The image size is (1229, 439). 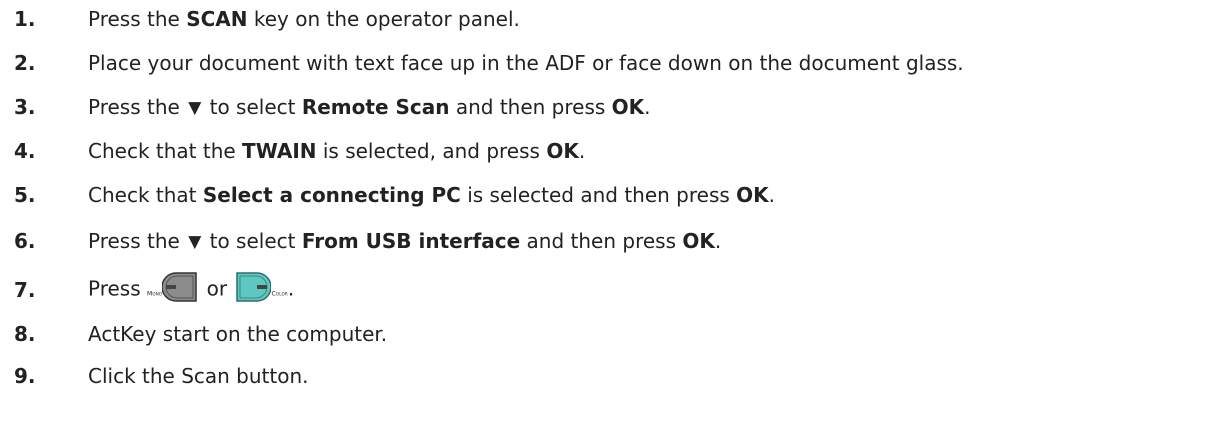 I want to click on step-text: Click the Scan button., so click(x=198, y=376).